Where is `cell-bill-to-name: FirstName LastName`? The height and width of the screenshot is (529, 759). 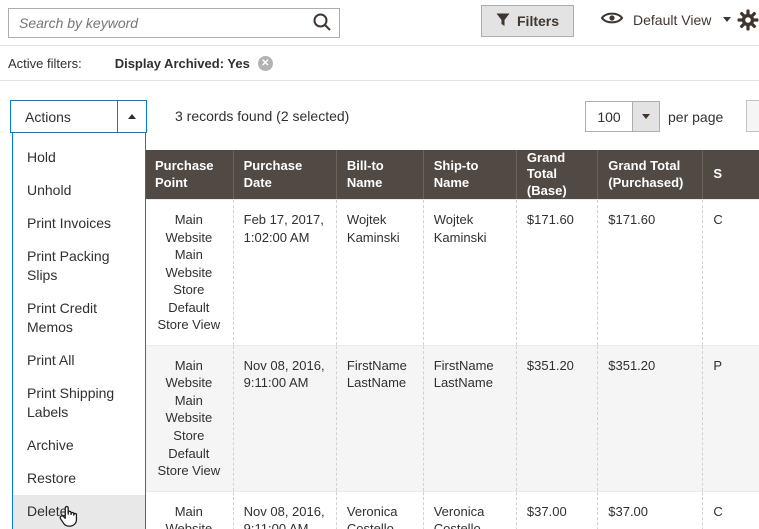 cell-bill-to-name: FirstName LastName is located at coordinates (379, 418).